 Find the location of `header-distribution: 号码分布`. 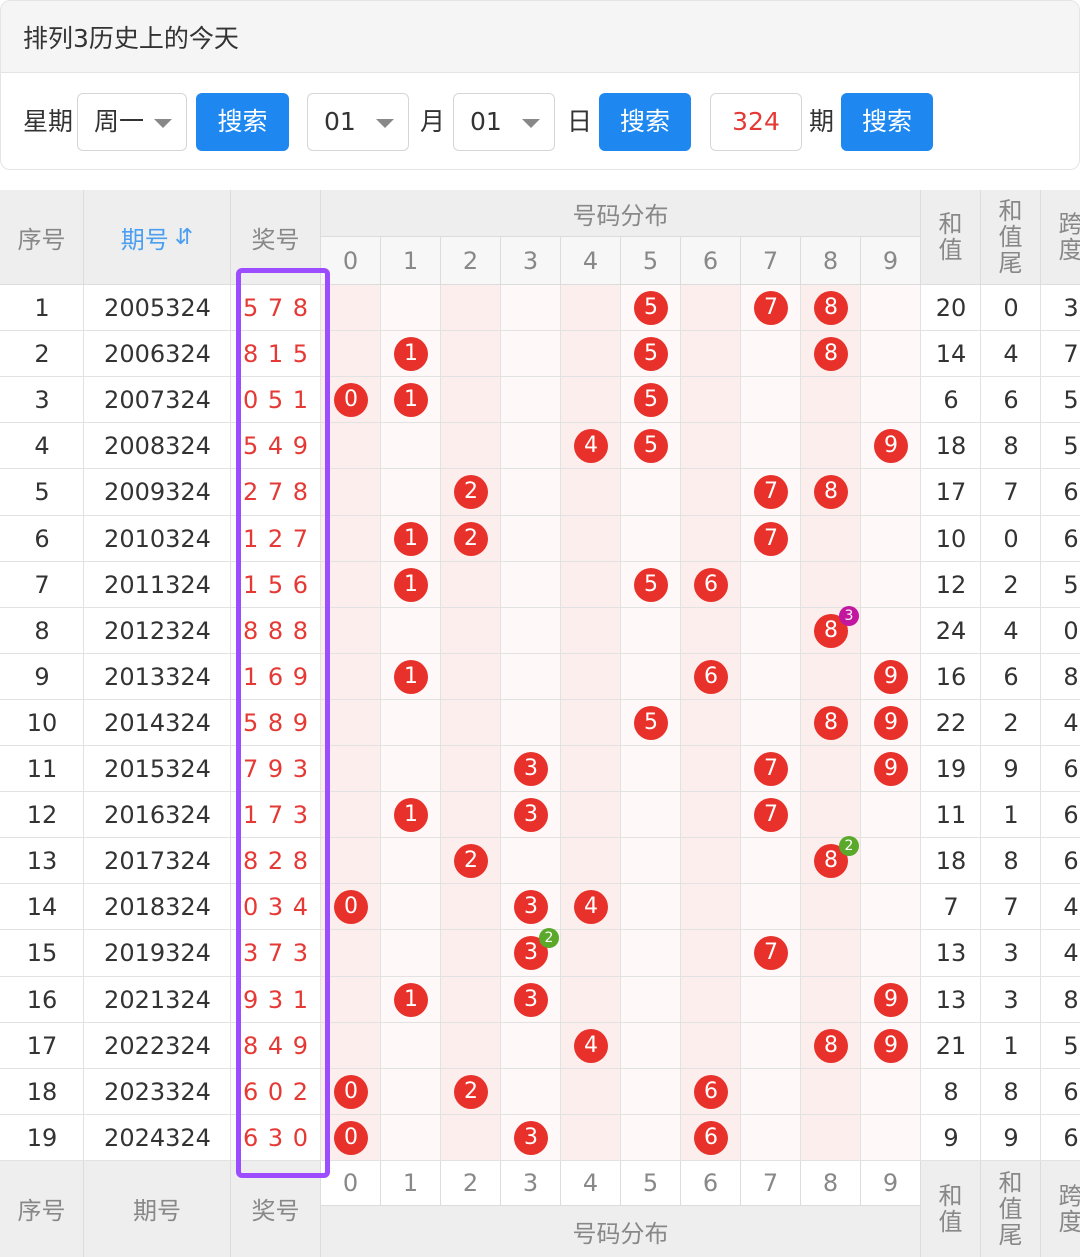

header-distribution: 号码分布 is located at coordinates (621, 213).